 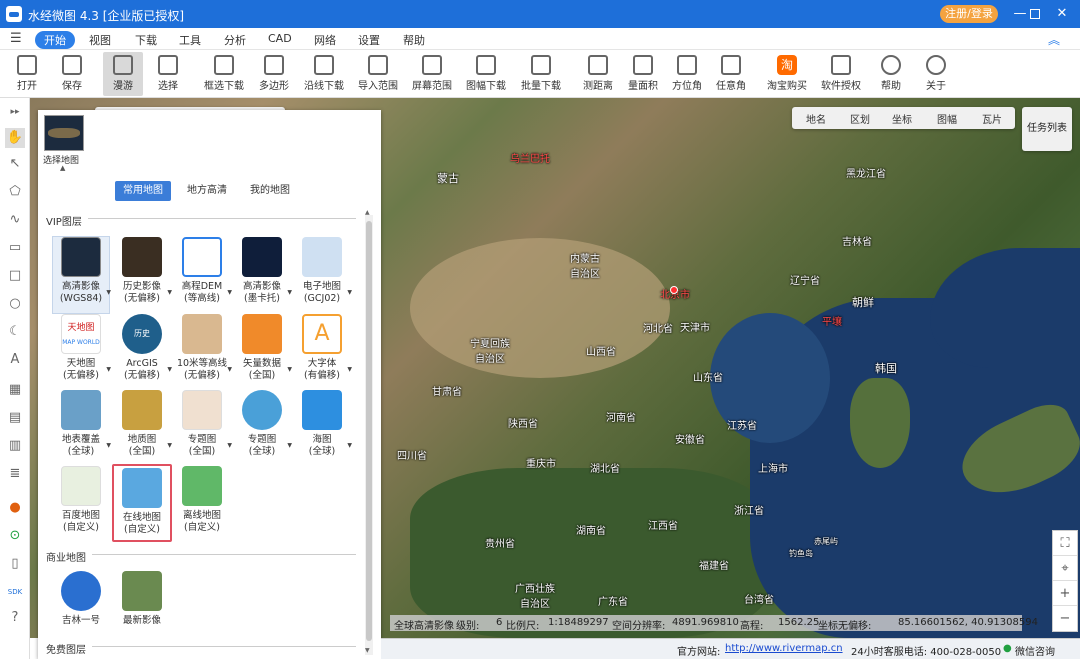 What do you see at coordinates (323, 352) in the screenshot?
I see `map-item-large-font: A 大字体 (有偏移) ▼` at bounding box center [323, 352].